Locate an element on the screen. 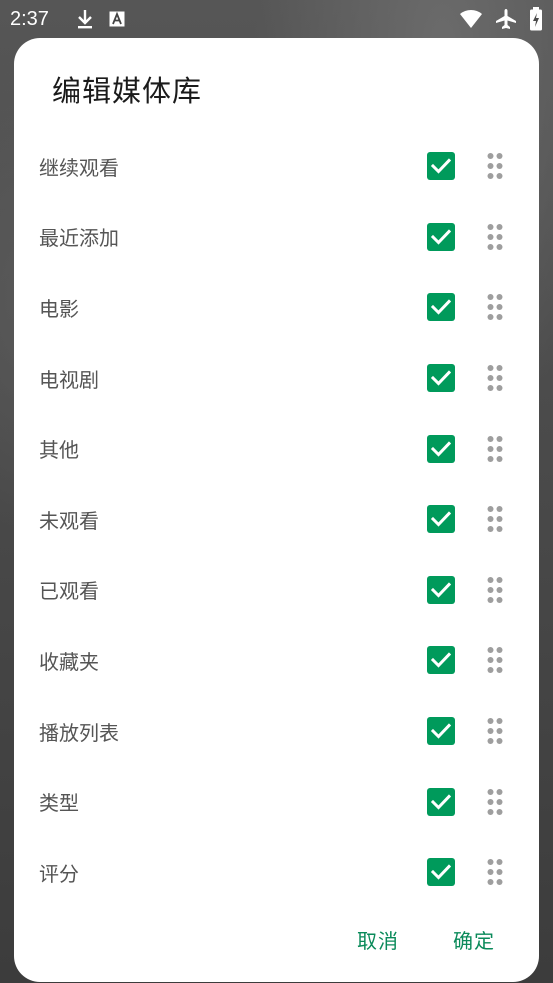  list-item-label: 类型 is located at coordinates (59, 803).